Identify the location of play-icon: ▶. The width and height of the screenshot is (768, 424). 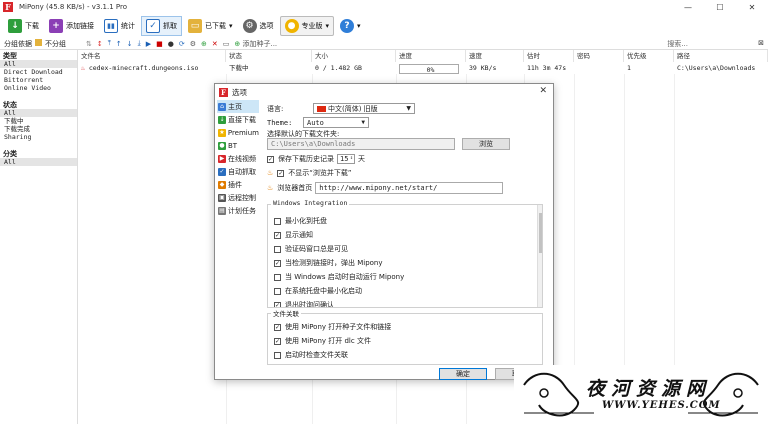
(148, 44).